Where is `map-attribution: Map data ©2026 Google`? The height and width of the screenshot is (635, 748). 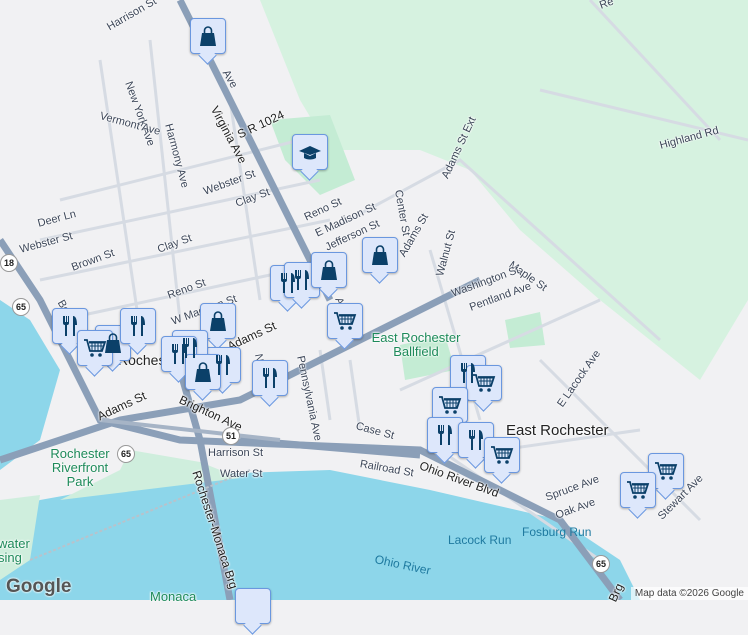 map-attribution: Map data ©2026 Google is located at coordinates (689, 593).